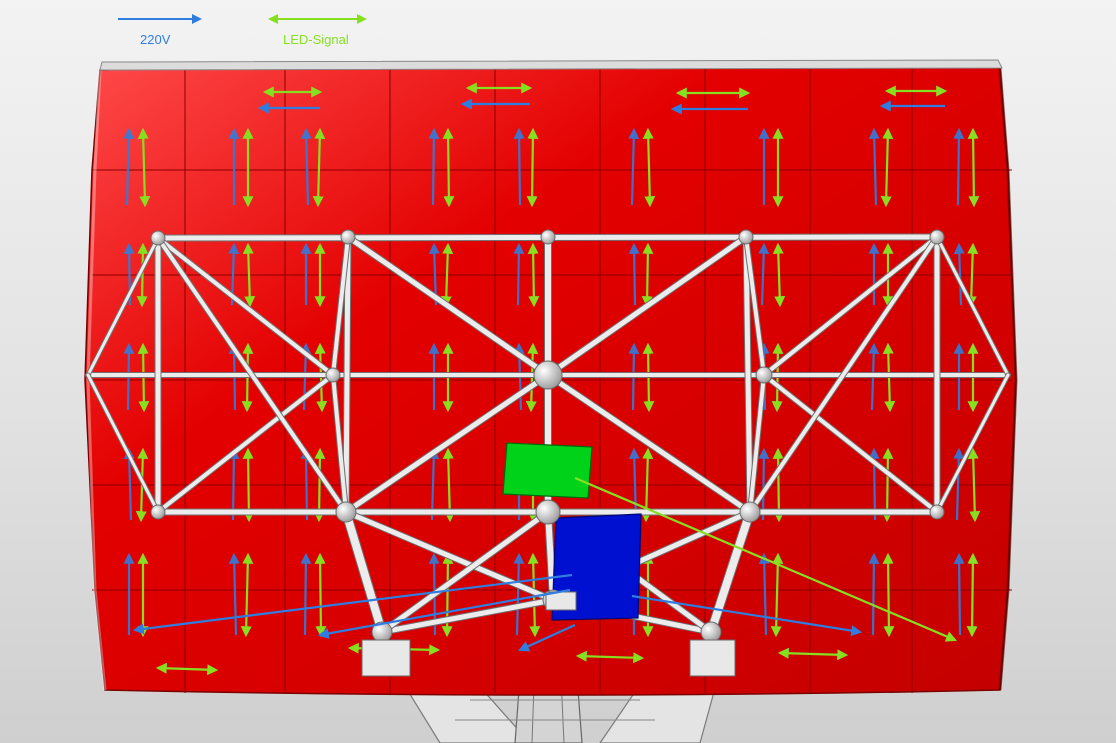  What do you see at coordinates (712, 658) in the screenshot?
I see `base-plate-right` at bounding box center [712, 658].